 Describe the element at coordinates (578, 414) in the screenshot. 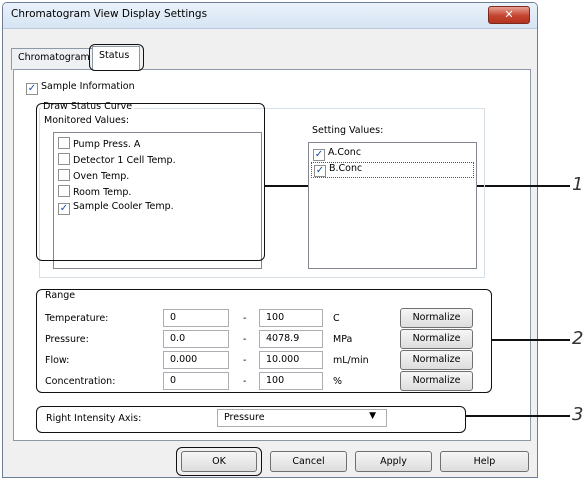

I see `callout-number-3: 3` at that location.